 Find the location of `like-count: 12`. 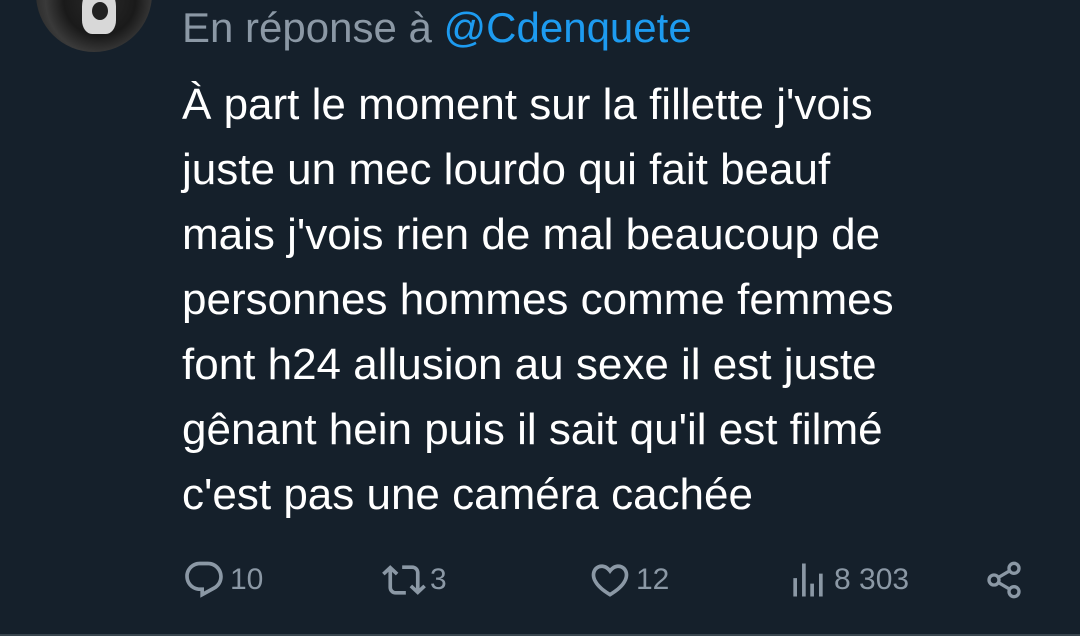

like-count: 12 is located at coordinates (653, 579).